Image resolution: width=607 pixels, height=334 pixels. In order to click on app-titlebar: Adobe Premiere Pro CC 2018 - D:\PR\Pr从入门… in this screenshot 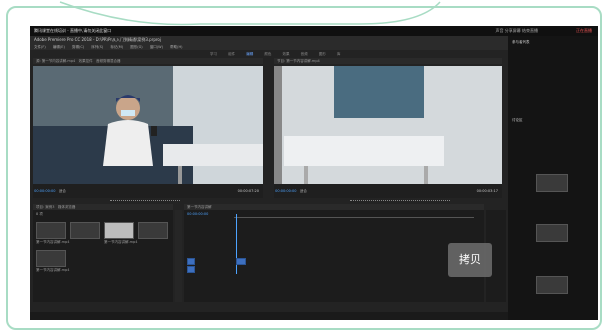, I will do `click(269, 40)`.